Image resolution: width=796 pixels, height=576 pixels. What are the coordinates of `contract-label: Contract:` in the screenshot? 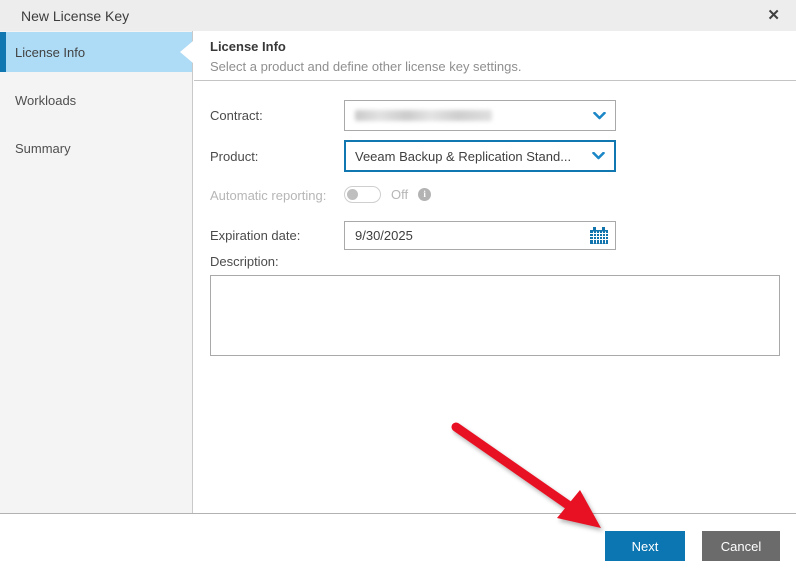 It's located at (236, 115).